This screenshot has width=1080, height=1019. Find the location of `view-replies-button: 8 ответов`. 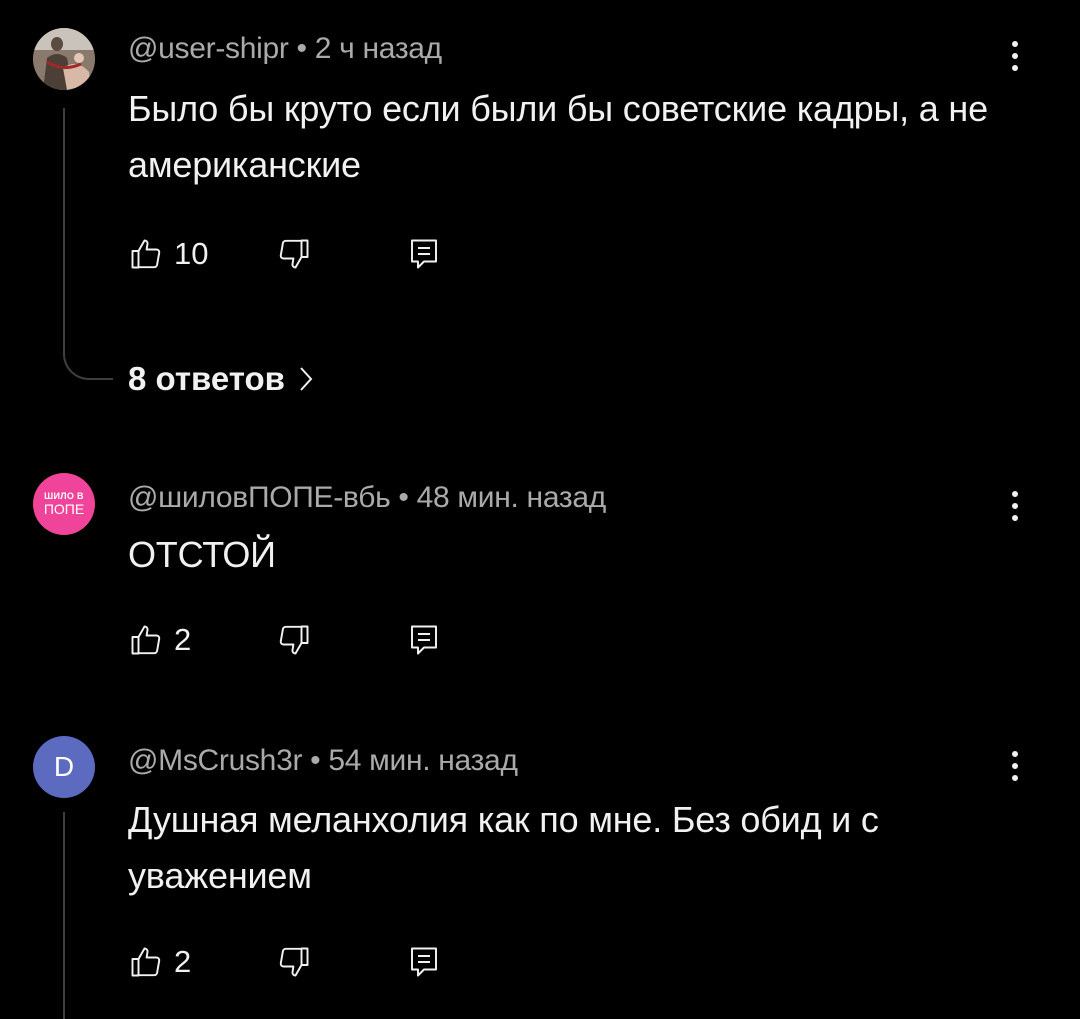

view-replies-button: 8 ответов is located at coordinates (220, 379).